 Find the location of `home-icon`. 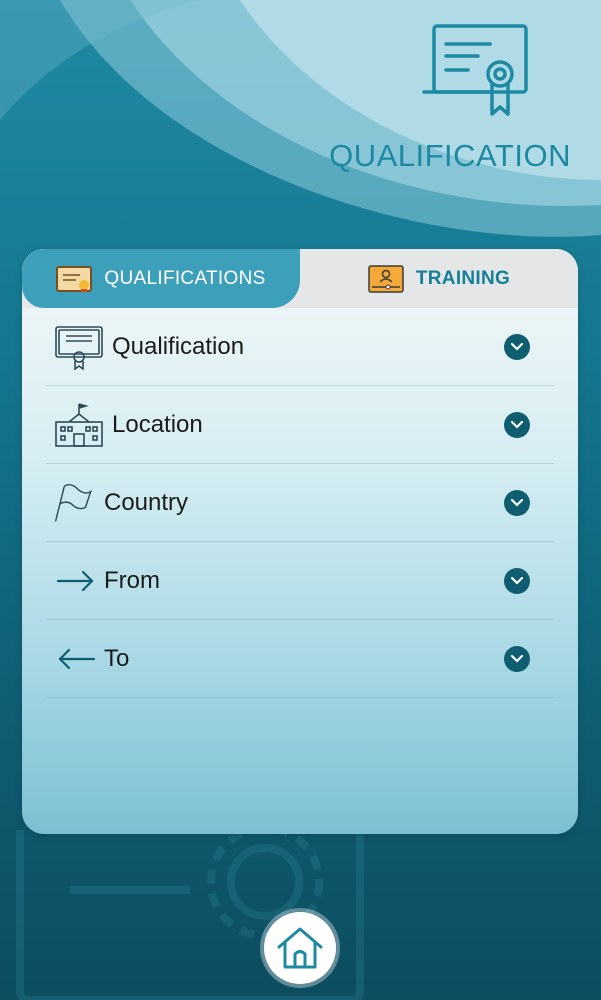

home-icon is located at coordinates (300, 948).